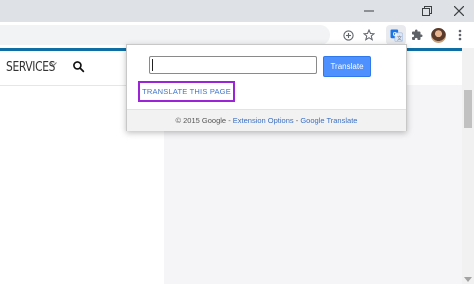  Describe the element at coordinates (347, 66) in the screenshot. I see `translate-button: Translate` at that location.